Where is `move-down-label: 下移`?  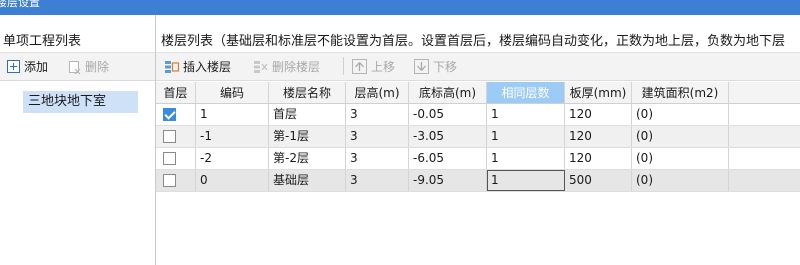
move-down-label: 下移 is located at coordinates (445, 67).